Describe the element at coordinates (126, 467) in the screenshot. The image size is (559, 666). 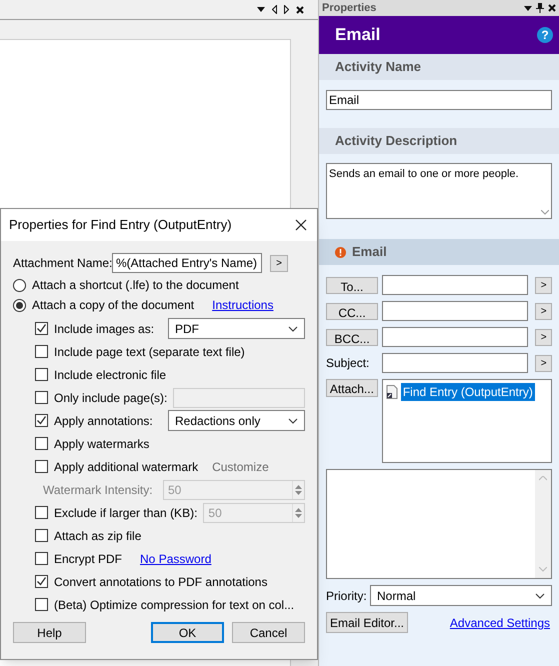
I see `option-label: Apply additional watermark` at that location.